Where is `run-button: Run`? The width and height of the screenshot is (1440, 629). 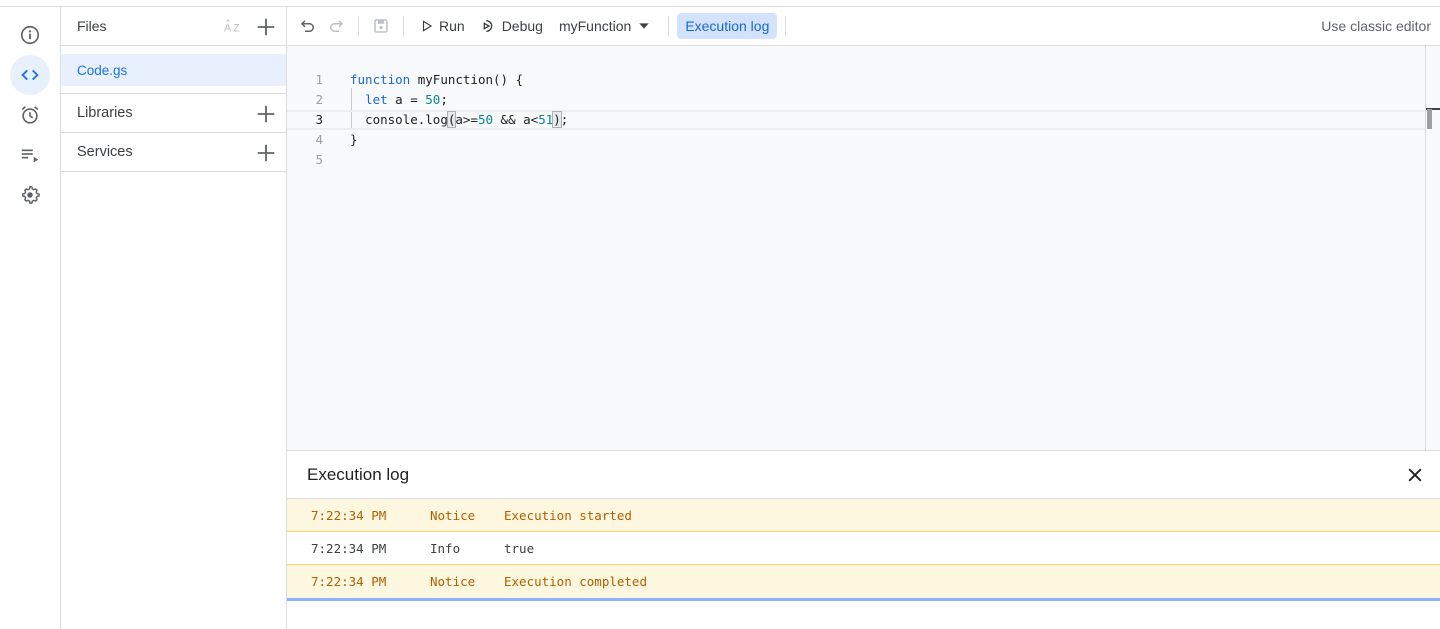 run-button: Run is located at coordinates (442, 26).